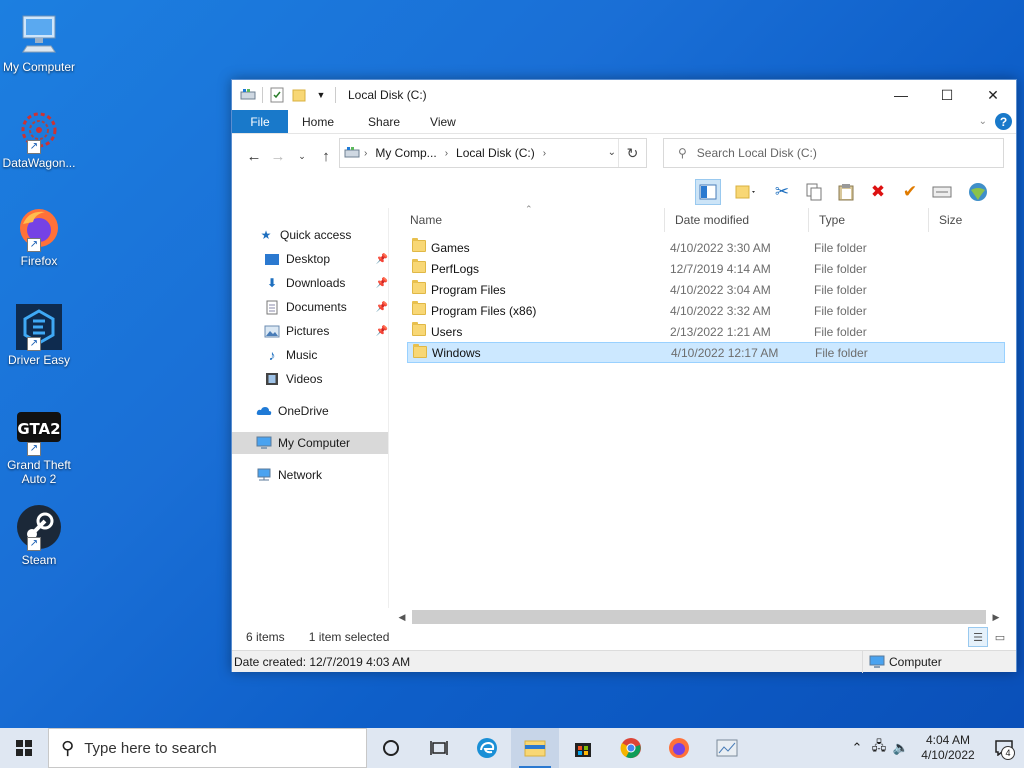  I want to click on horizontal-scrollbar: ◀ ▶, so click(699, 617).